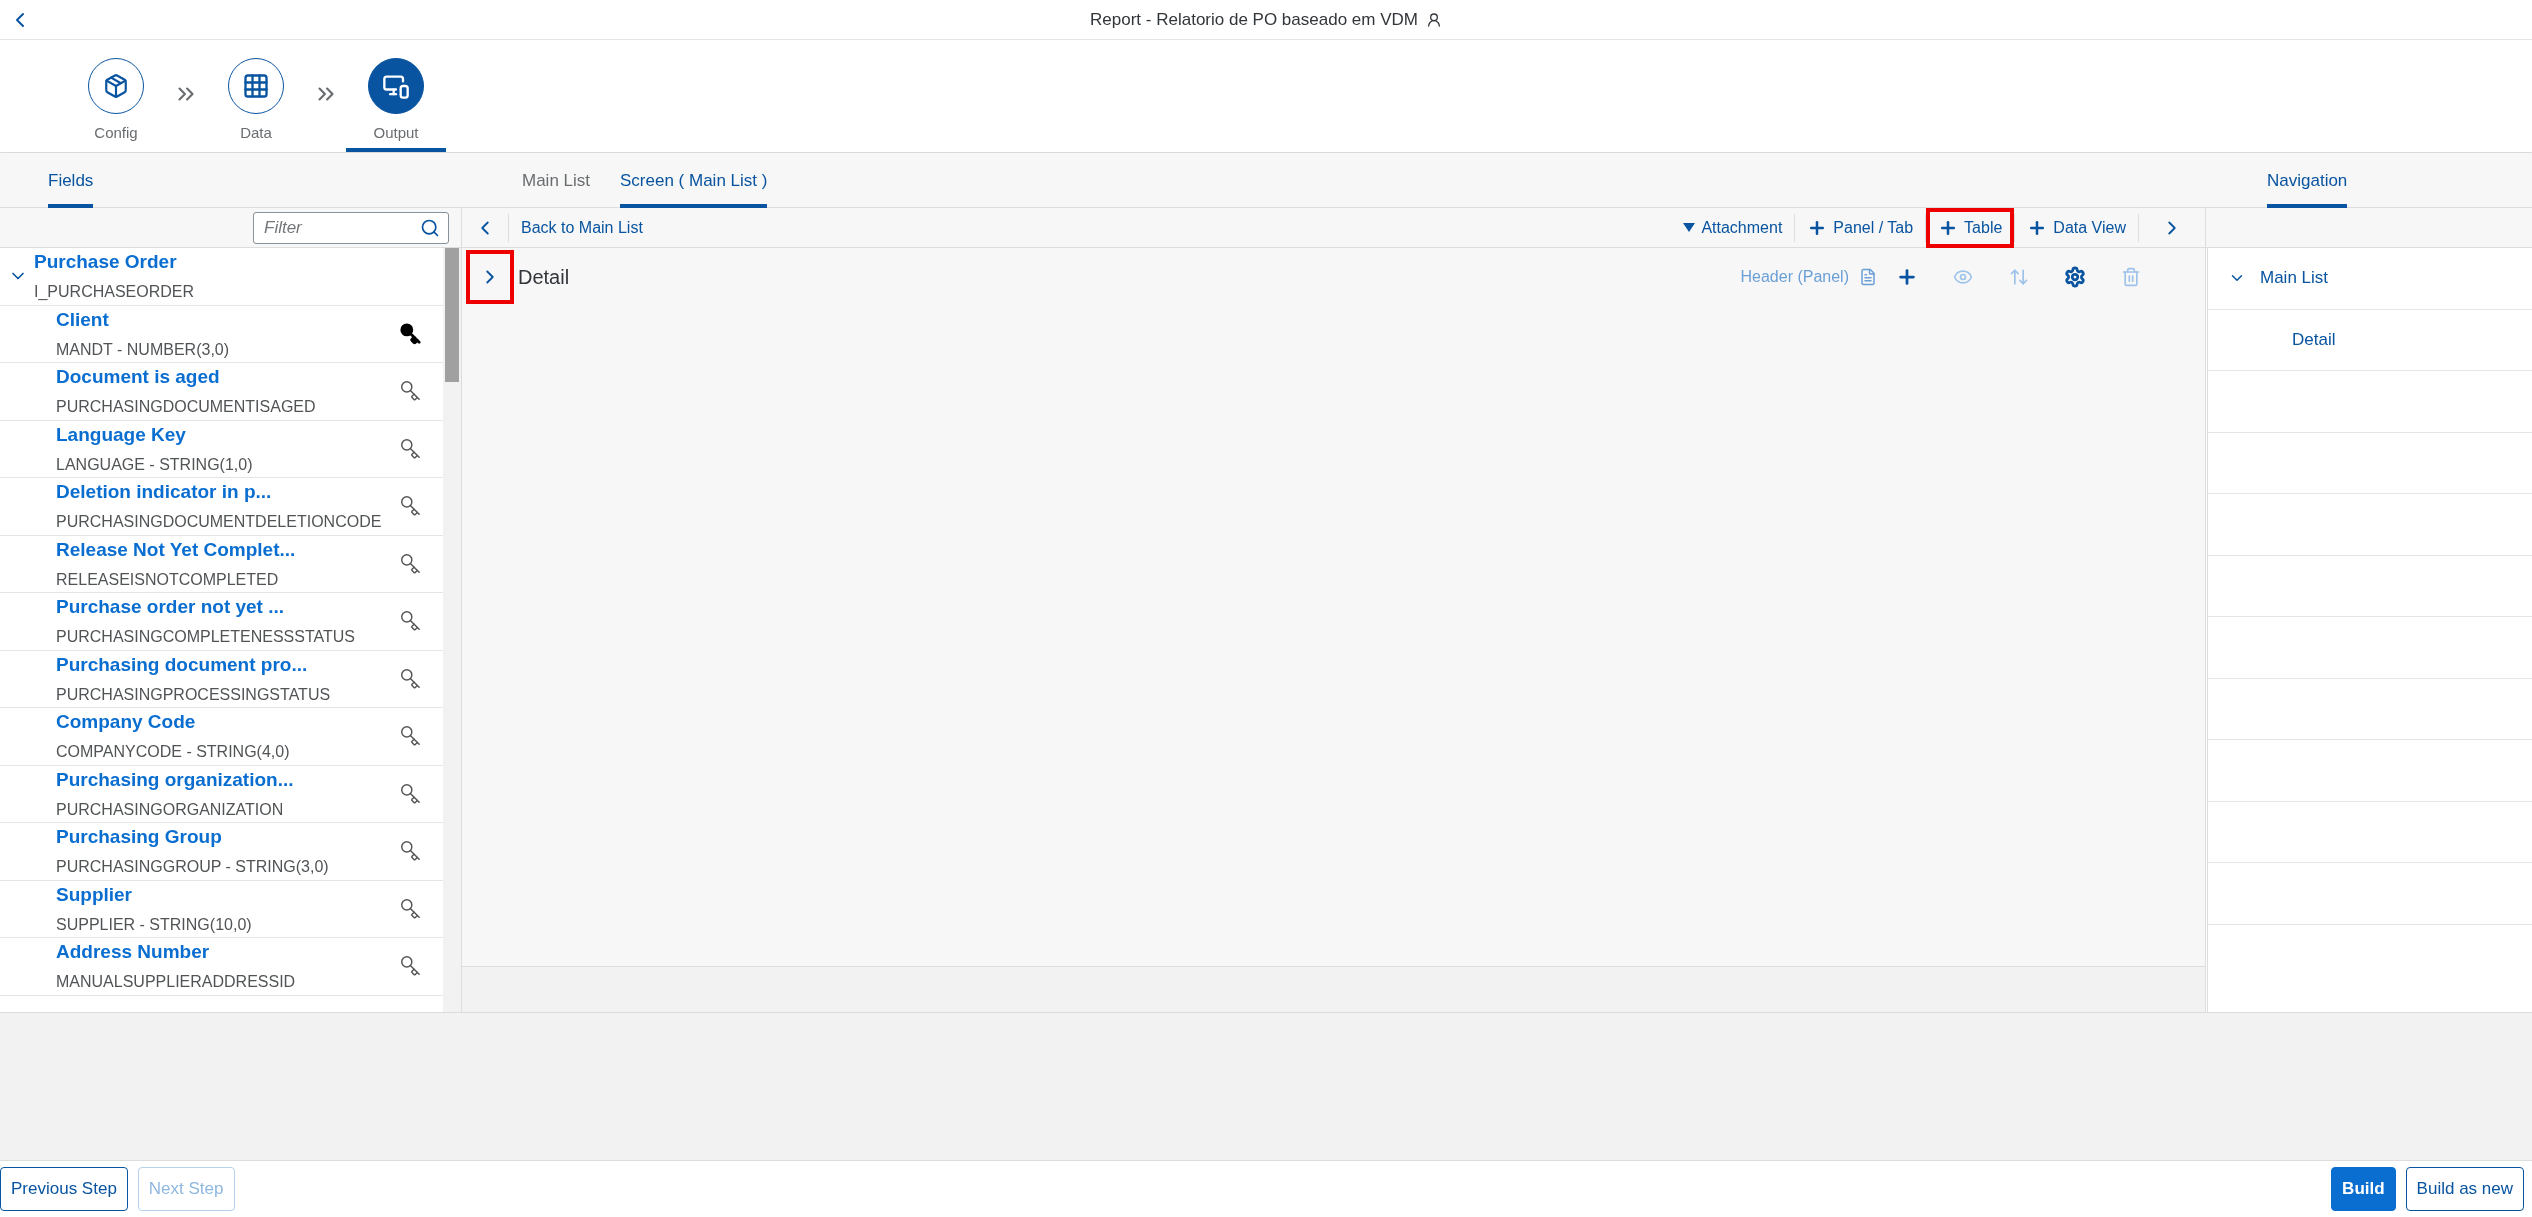  What do you see at coordinates (121, 434) in the screenshot?
I see `field-title: Language Key` at bounding box center [121, 434].